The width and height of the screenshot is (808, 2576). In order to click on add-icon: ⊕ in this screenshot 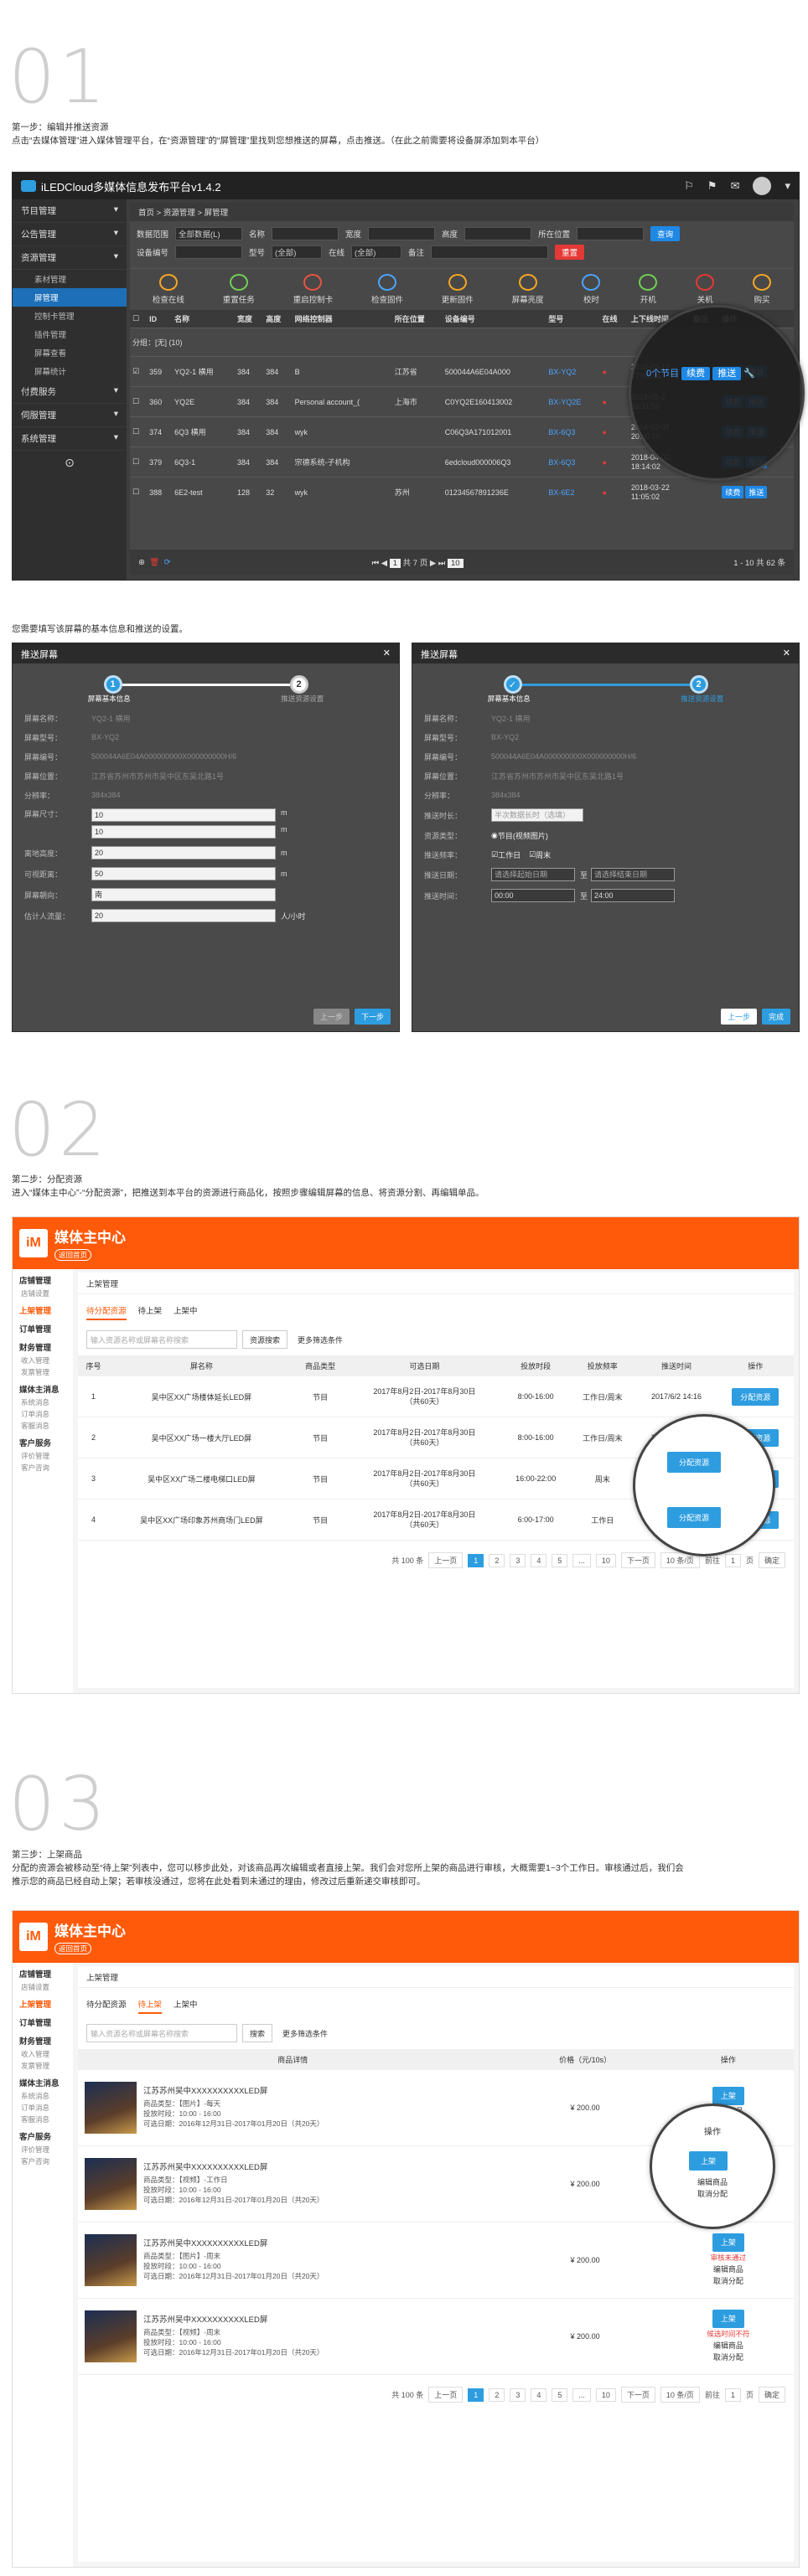, I will do `click(141, 562)`.